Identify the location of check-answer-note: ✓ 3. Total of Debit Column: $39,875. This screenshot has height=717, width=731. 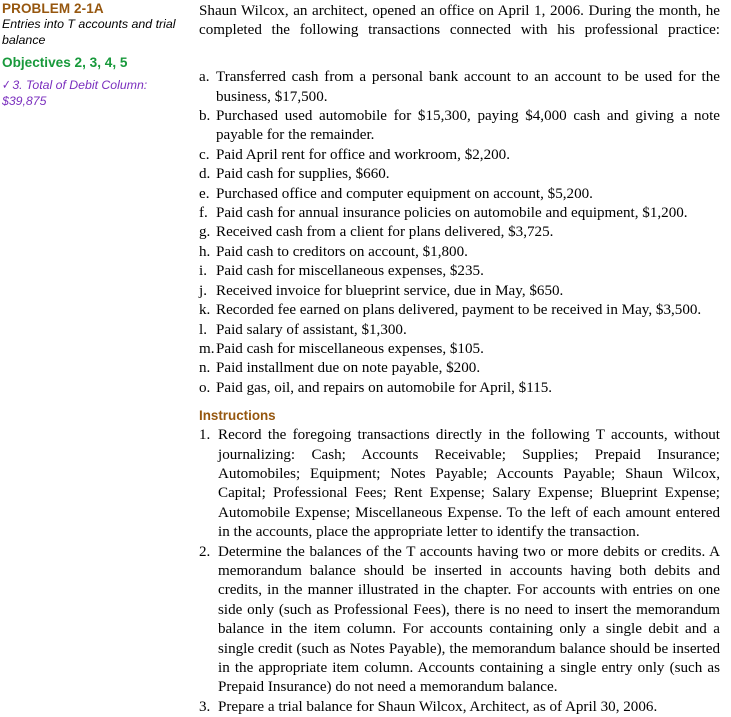
(95, 90).